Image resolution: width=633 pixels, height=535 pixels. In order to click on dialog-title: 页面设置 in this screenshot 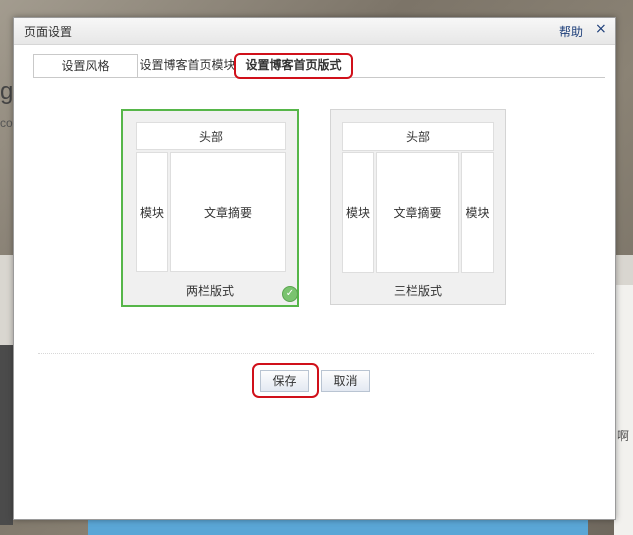, I will do `click(48, 32)`.